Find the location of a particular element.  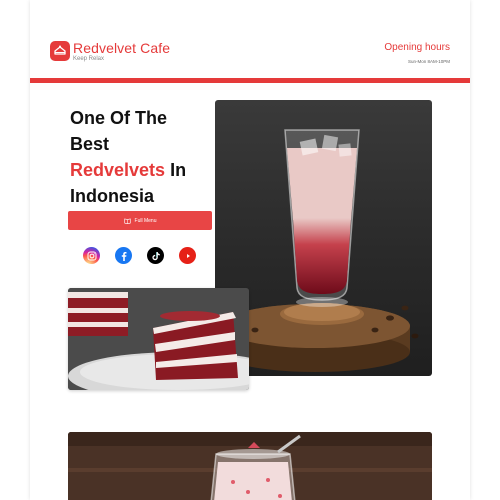

brand-name: Redvelvet Cafe is located at coordinates (121, 48).